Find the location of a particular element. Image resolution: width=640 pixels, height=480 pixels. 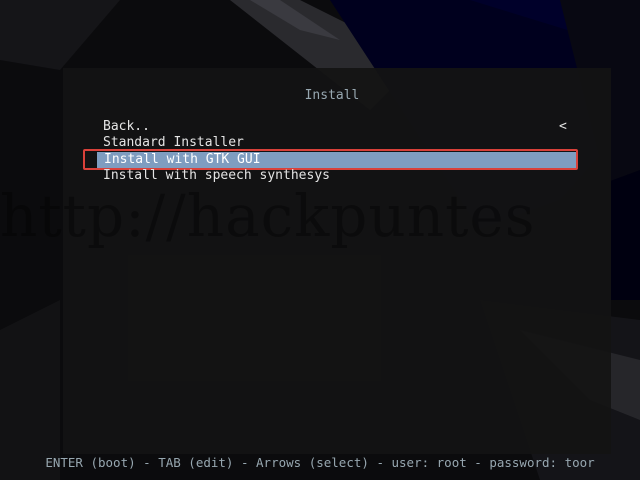

menu-title: Install is located at coordinates (332, 95).